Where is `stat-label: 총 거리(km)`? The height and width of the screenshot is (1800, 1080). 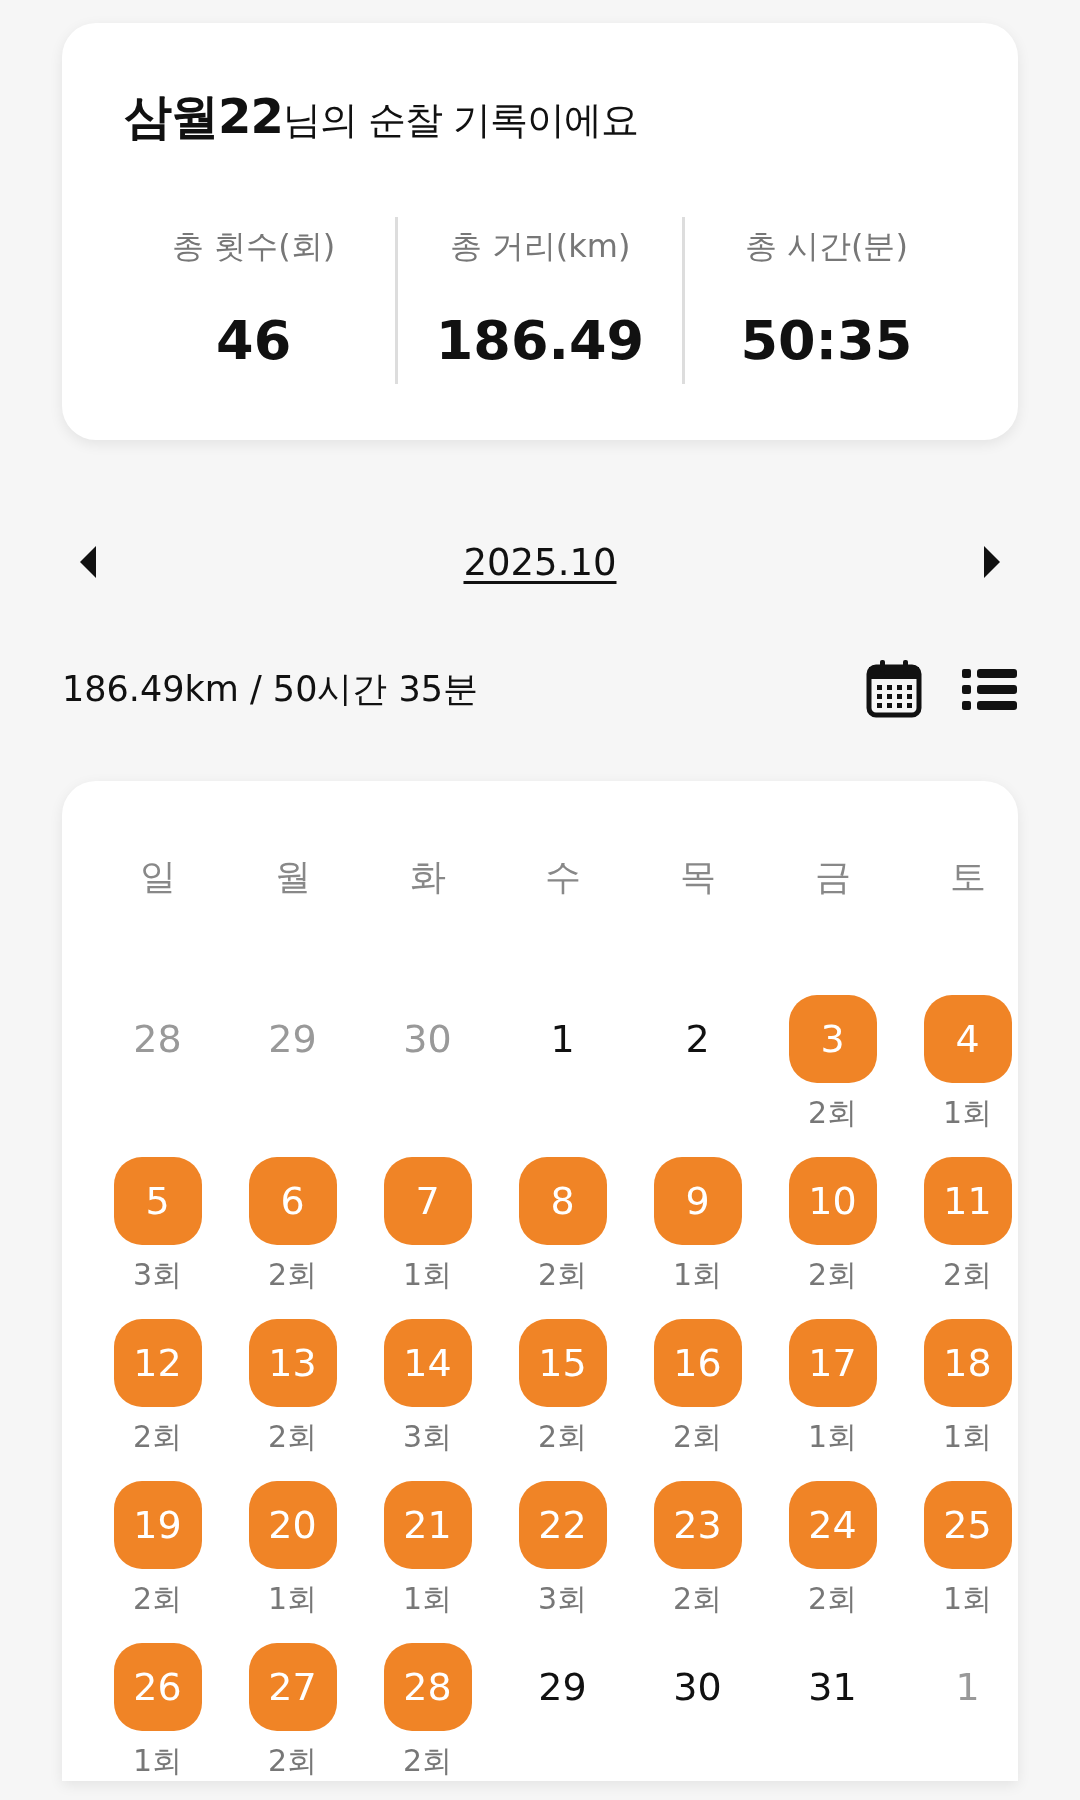 stat-label: 총 거리(km) is located at coordinates (540, 246).